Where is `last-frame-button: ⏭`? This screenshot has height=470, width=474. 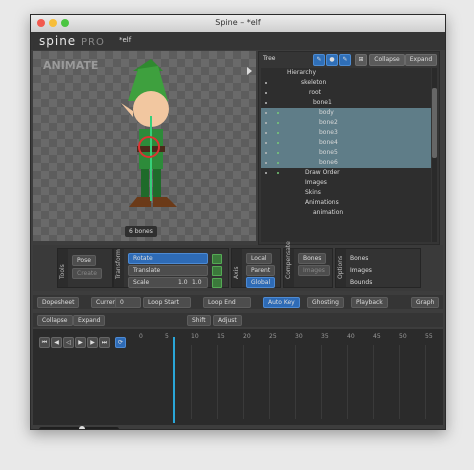 last-frame-button: ⏭ is located at coordinates (104, 342).